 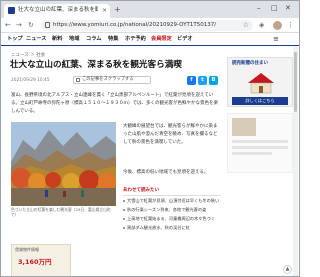 What do you see at coordinates (213, 80) in the screenshot?
I see `hatena-bookmark-icon: B` at bounding box center [213, 80].